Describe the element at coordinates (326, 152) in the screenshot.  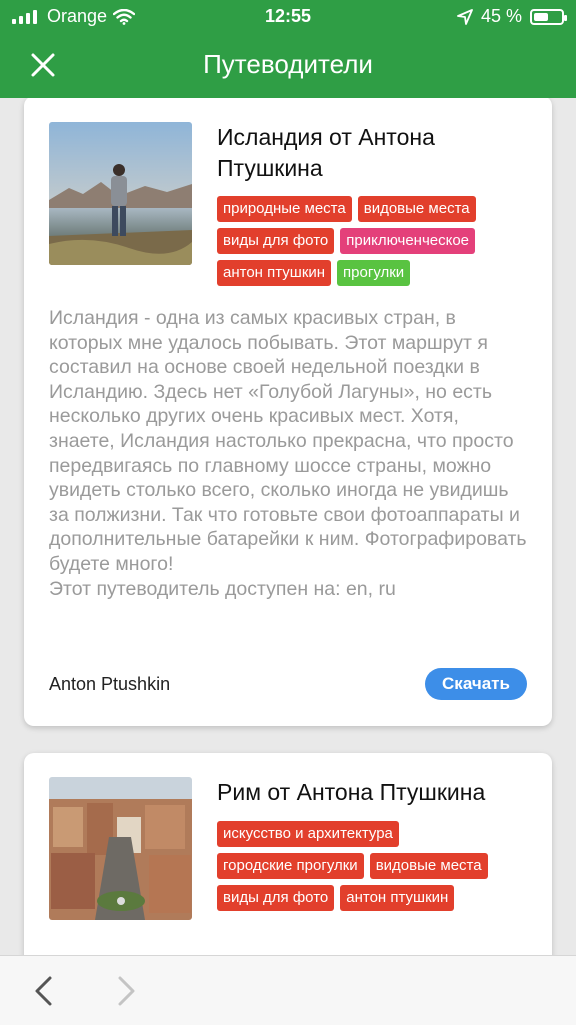
I see `guide-title: Исландия от Антона Птушкина` at that location.